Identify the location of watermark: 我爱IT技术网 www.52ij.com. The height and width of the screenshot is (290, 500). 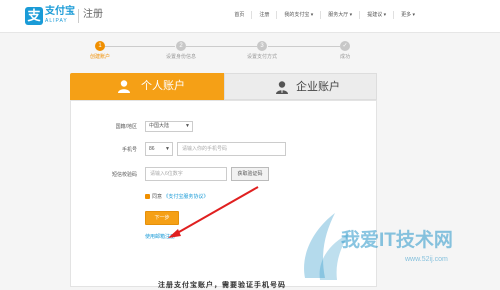
(397, 247).